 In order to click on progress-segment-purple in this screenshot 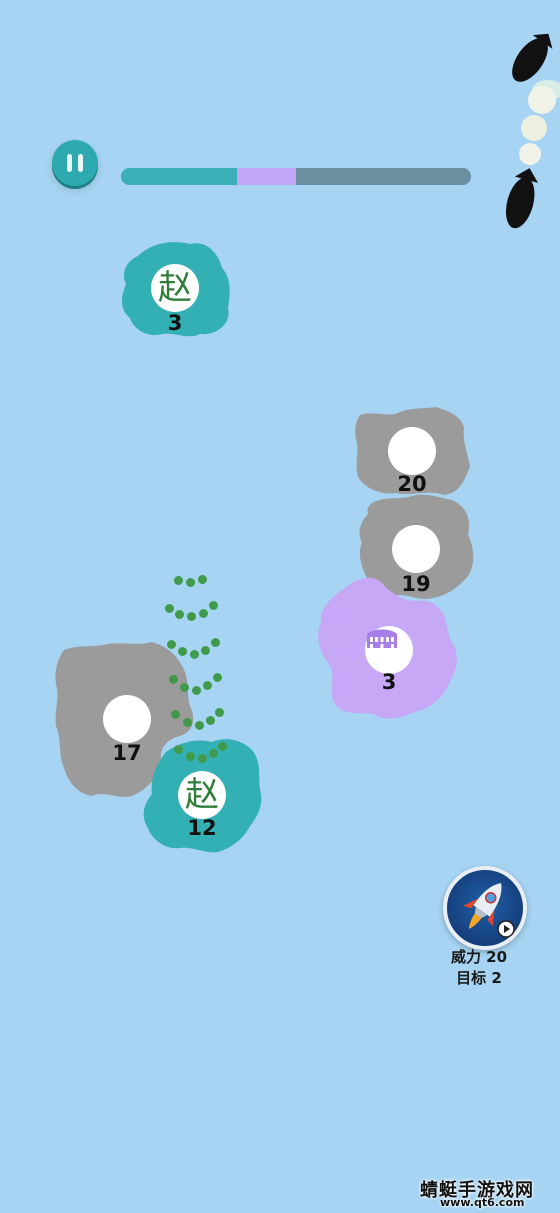, I will do `click(266, 176)`.